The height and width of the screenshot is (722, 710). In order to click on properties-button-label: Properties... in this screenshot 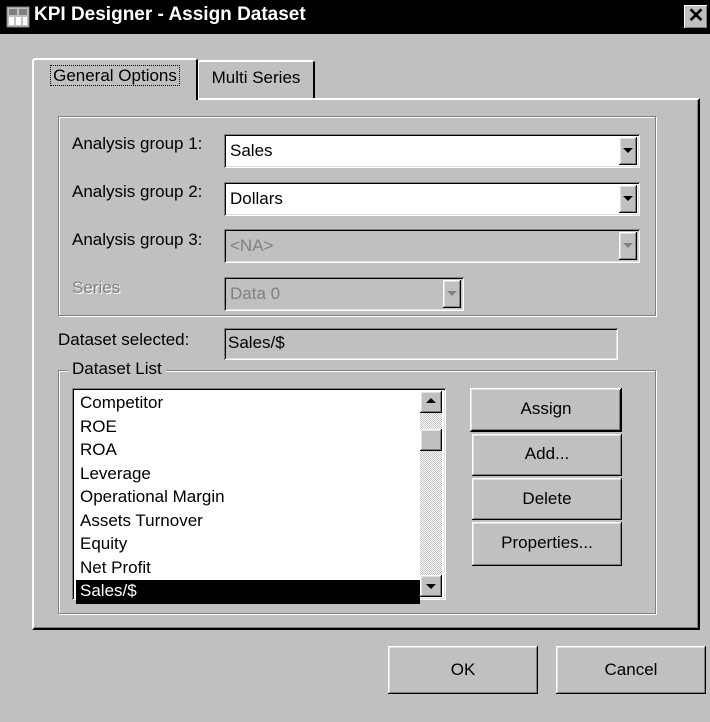, I will do `click(547, 542)`.